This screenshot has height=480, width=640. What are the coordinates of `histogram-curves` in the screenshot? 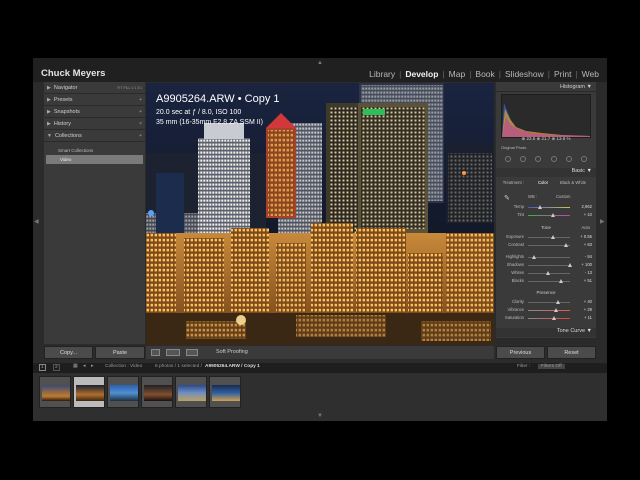 It's located at (546, 120).